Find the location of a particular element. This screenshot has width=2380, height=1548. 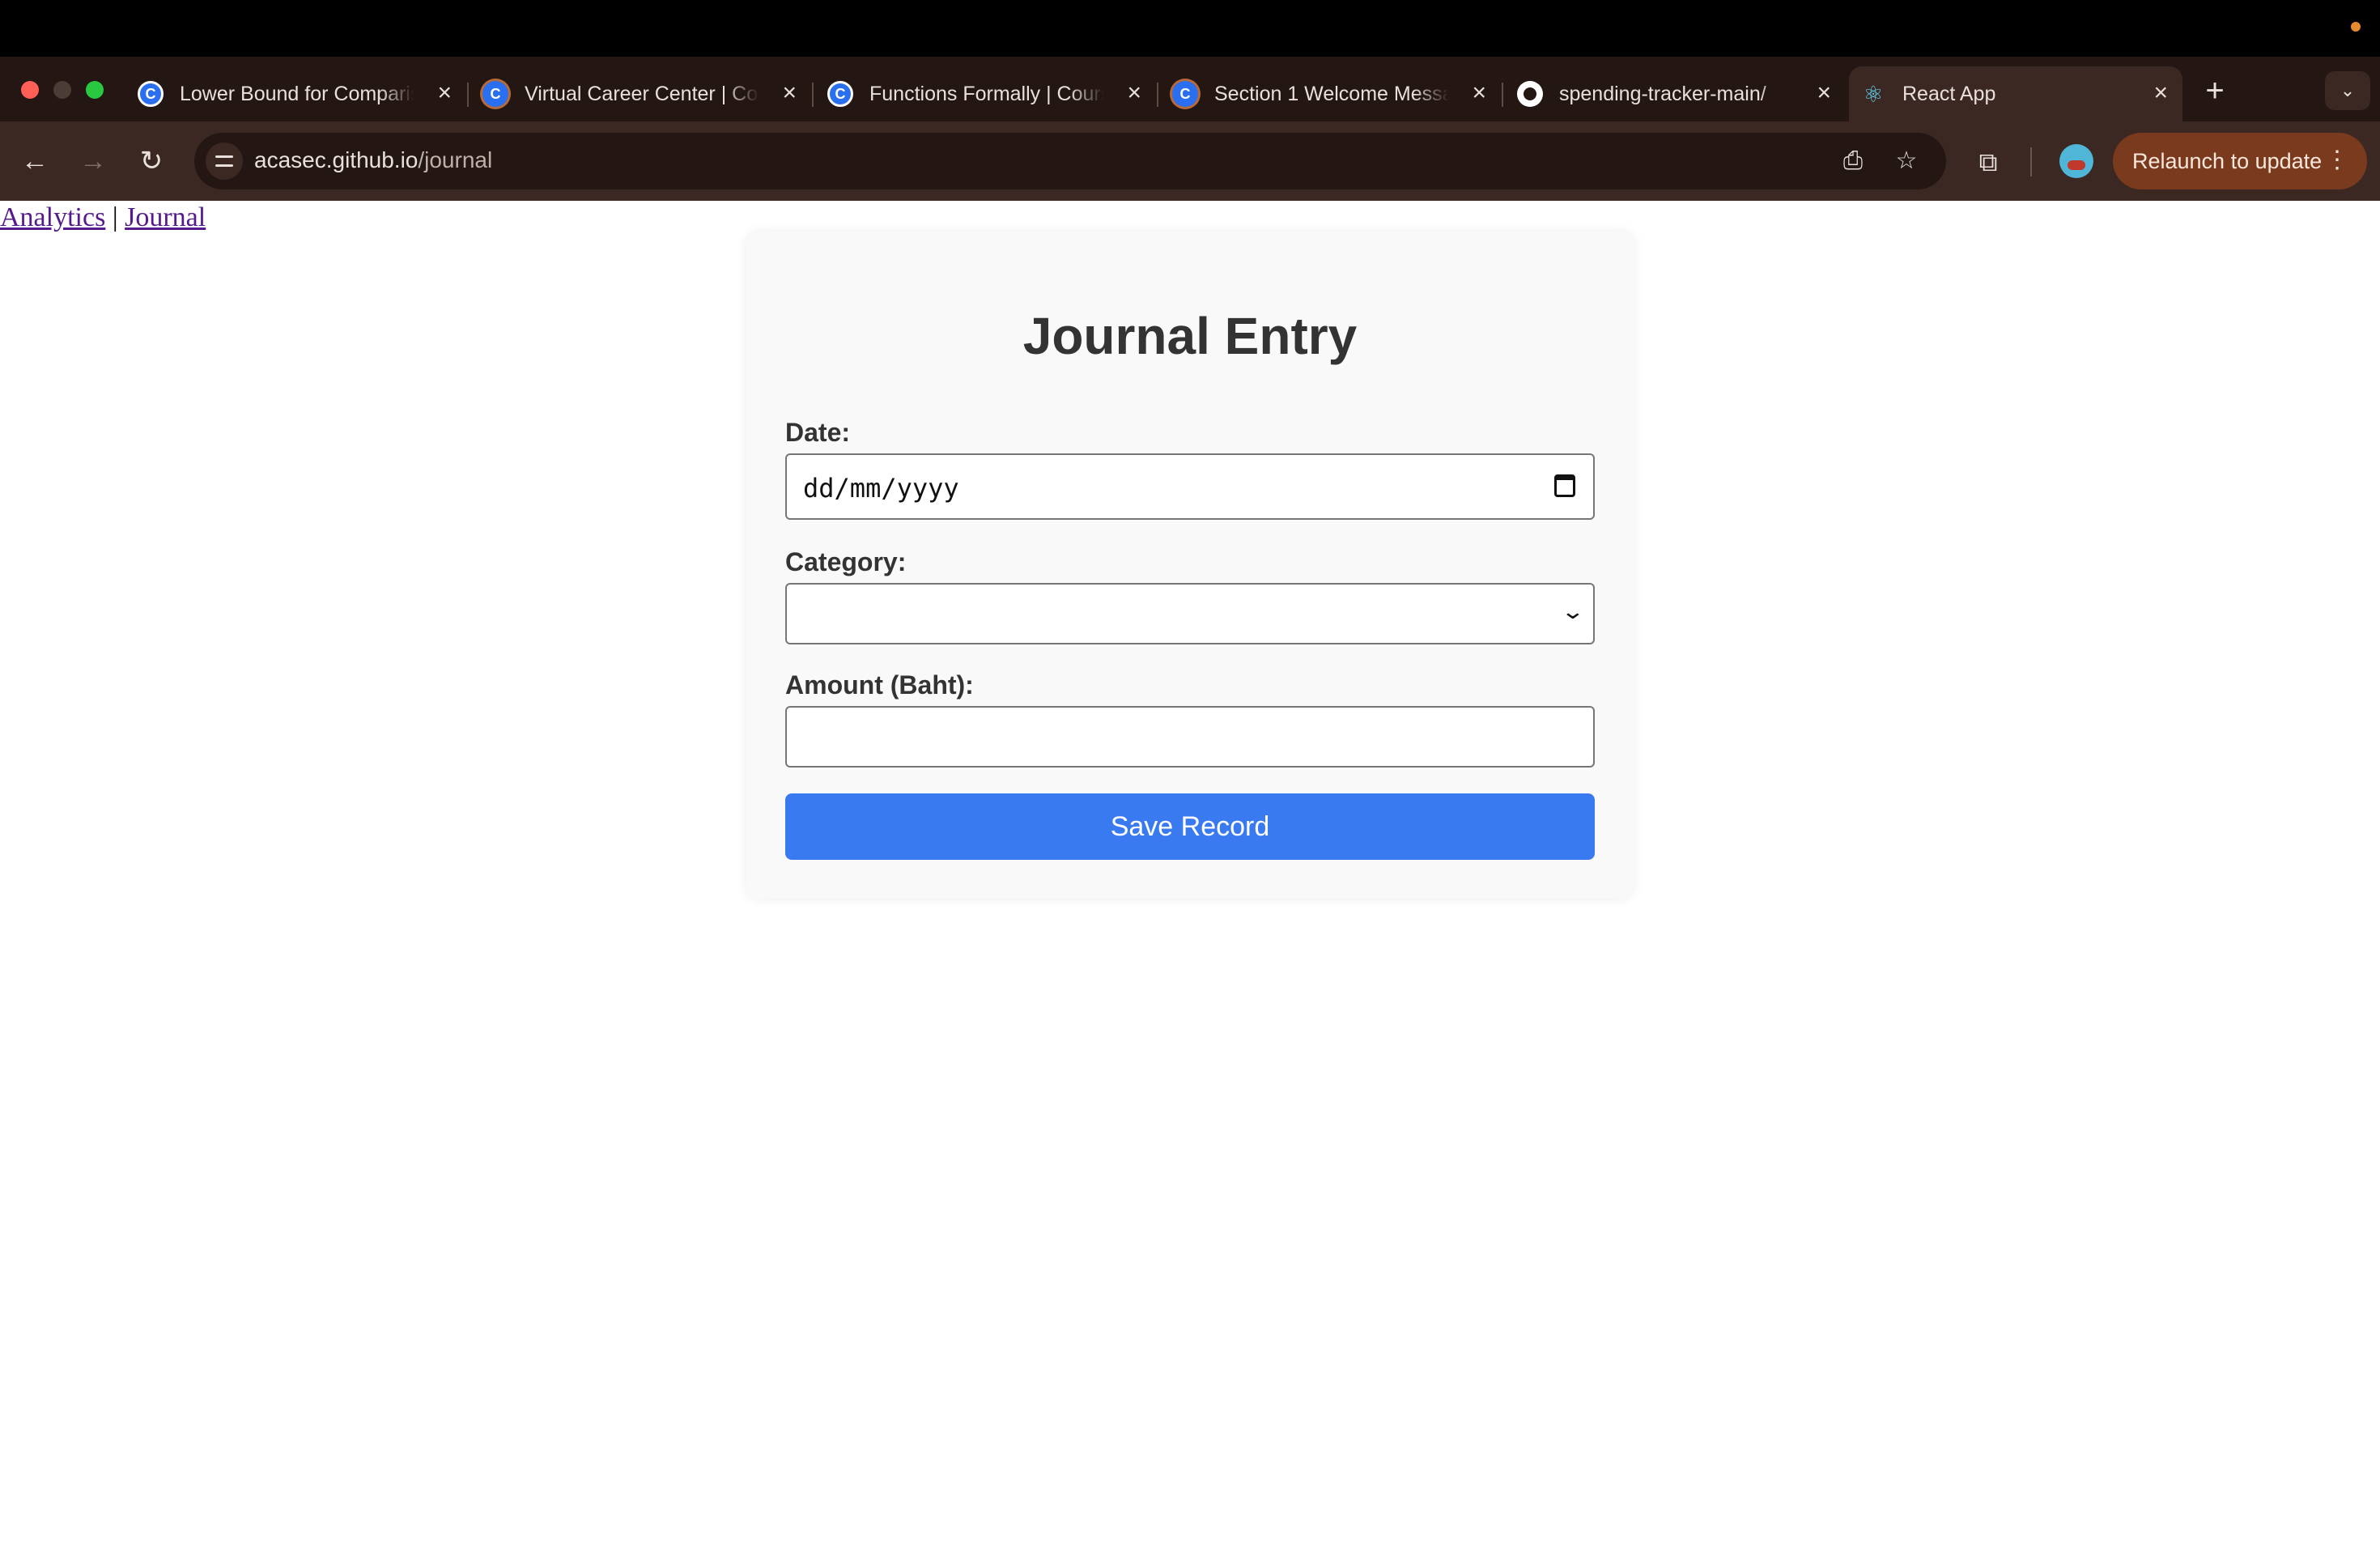

url-text: acasec.github.io/journal is located at coordinates (373, 160).